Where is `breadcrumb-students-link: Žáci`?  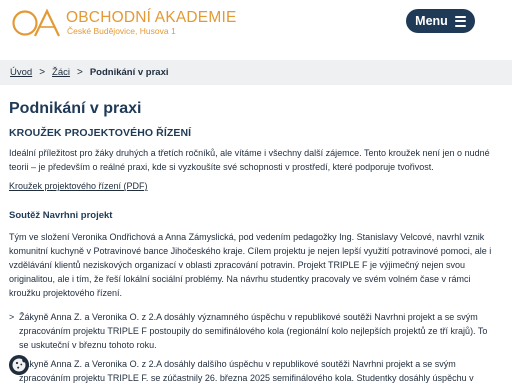 breadcrumb-students-link: Žáci is located at coordinates (61, 72).